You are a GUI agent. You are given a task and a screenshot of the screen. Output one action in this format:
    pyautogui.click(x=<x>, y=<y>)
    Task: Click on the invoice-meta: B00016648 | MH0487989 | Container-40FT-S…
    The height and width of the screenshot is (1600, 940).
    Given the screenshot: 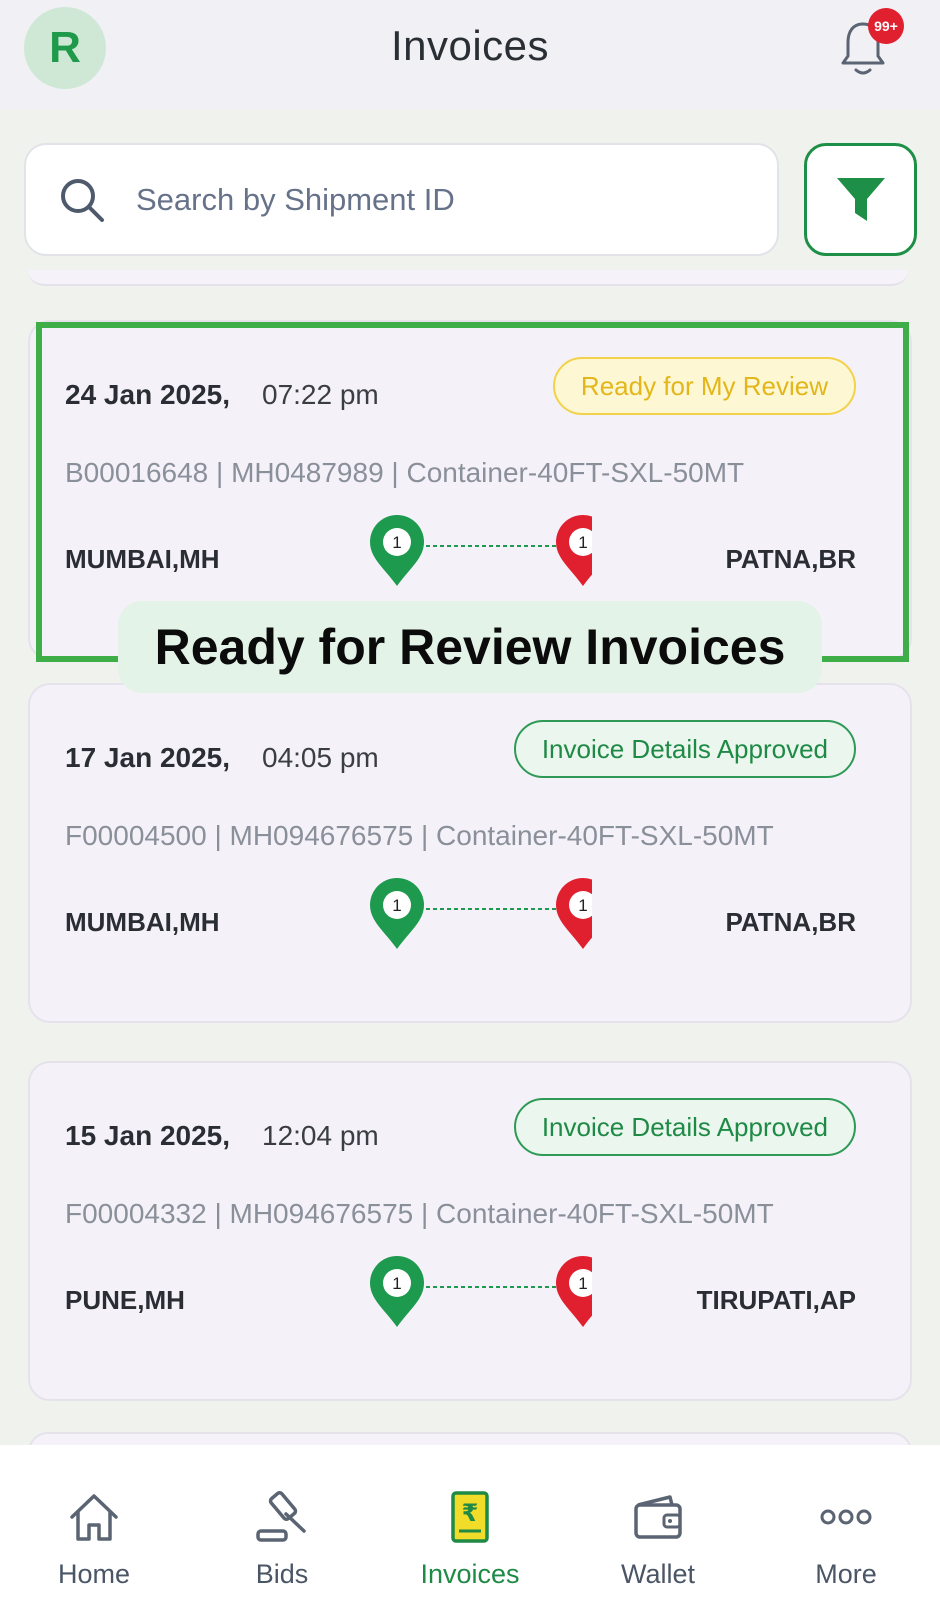 What is the action you would take?
    pyautogui.click(x=405, y=472)
    